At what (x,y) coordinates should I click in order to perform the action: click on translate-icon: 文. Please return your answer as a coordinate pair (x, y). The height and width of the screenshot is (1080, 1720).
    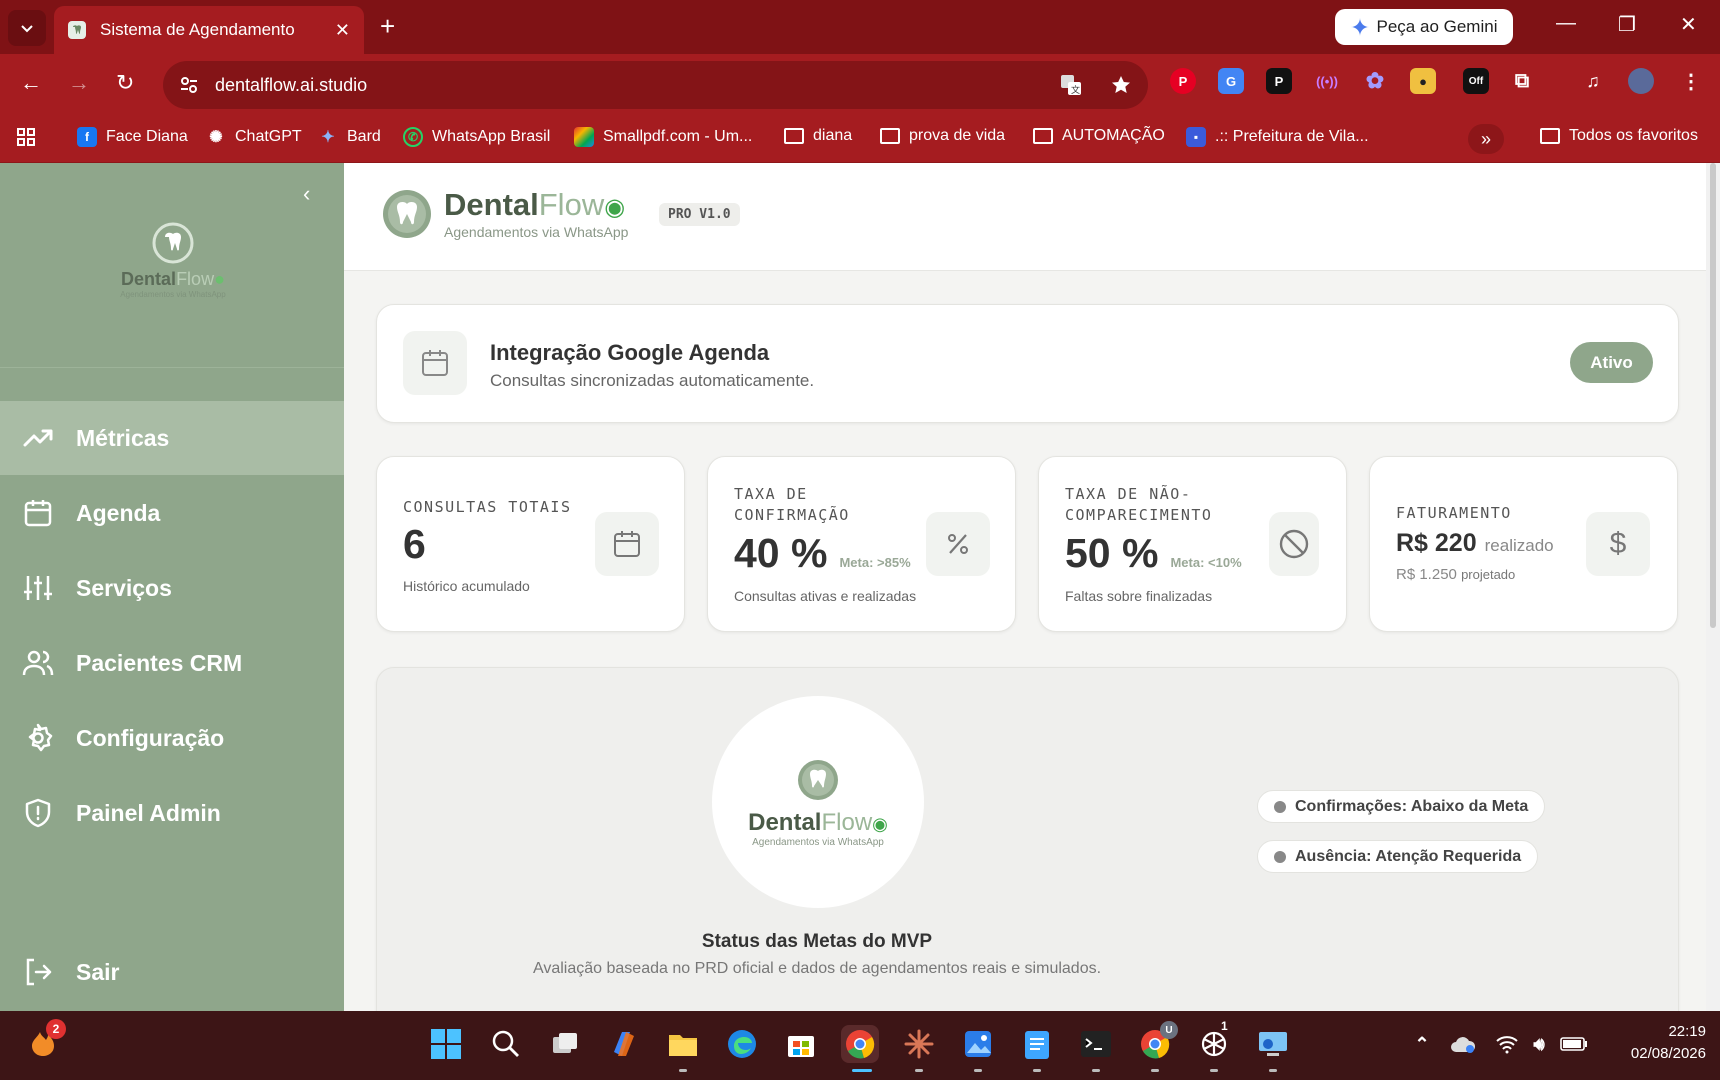
    Looking at the image, I should click on (1071, 85).